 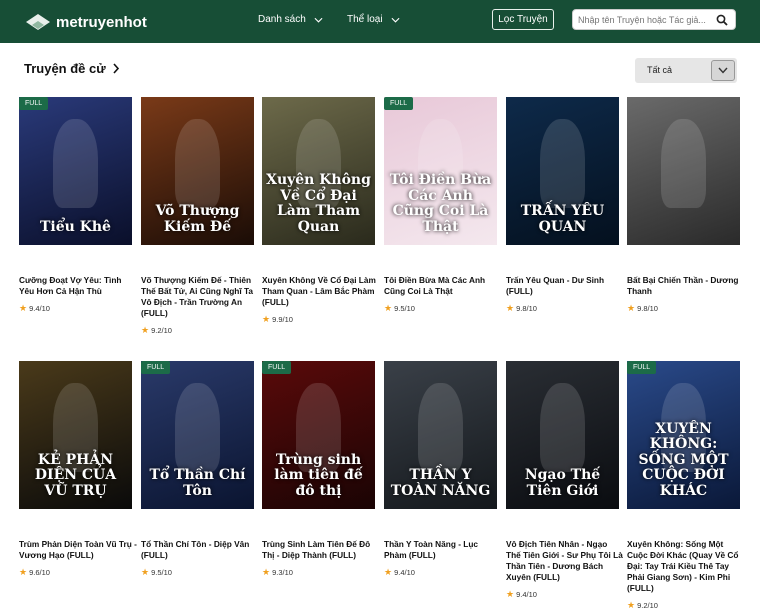 I want to click on select-dropdown-button, so click(x=723, y=70).